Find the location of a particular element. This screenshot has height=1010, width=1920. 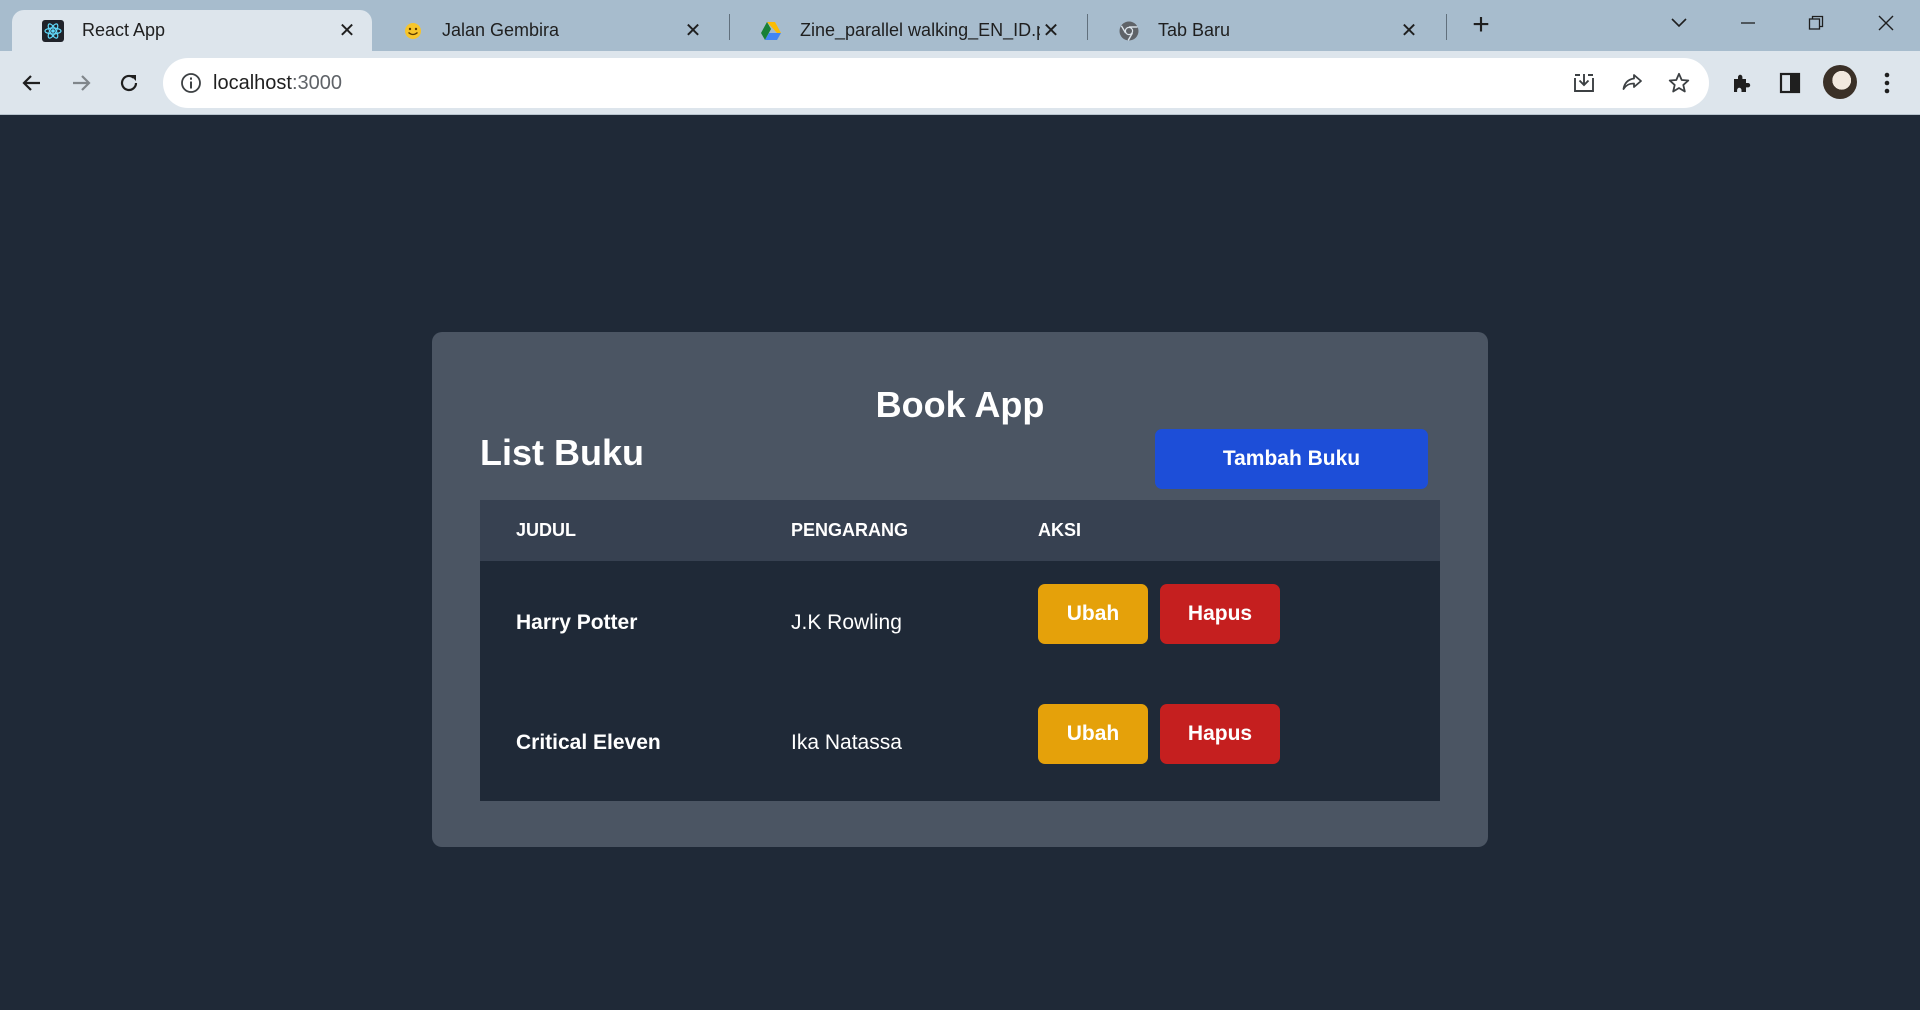

chrome-icon is located at coordinates (1129, 31).